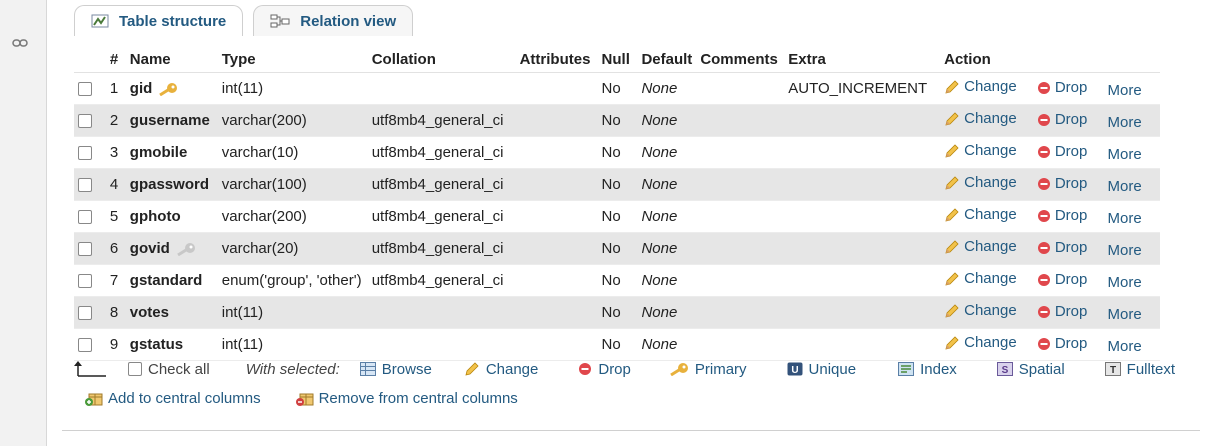  Describe the element at coordinates (832, 369) in the screenshot. I see `unique-label: Unique` at that location.